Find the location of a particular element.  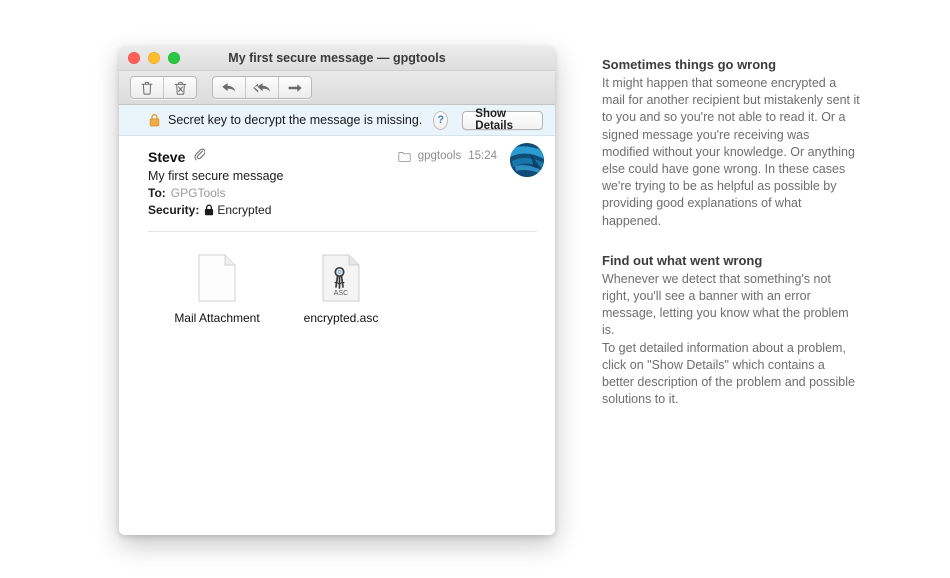

help-button: ? is located at coordinates (441, 120).